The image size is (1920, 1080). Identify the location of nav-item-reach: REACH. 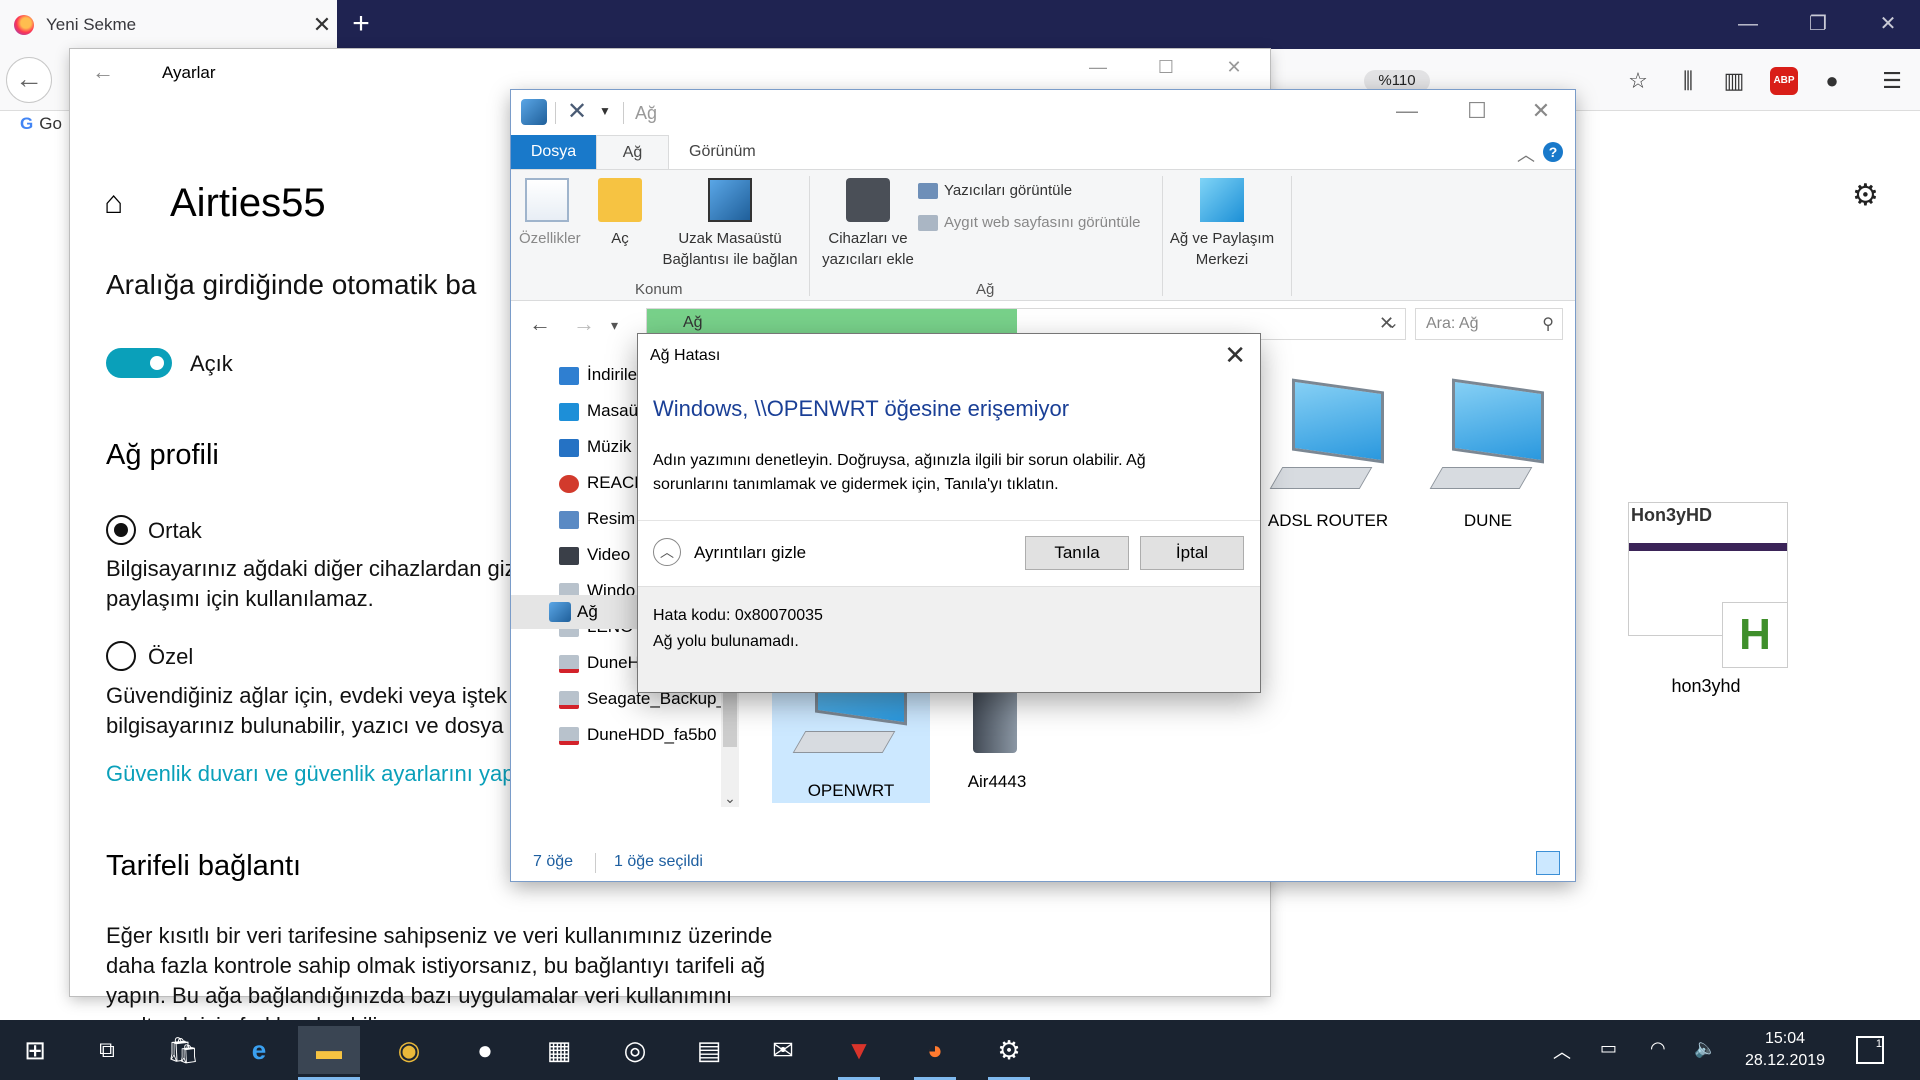
(603, 483).